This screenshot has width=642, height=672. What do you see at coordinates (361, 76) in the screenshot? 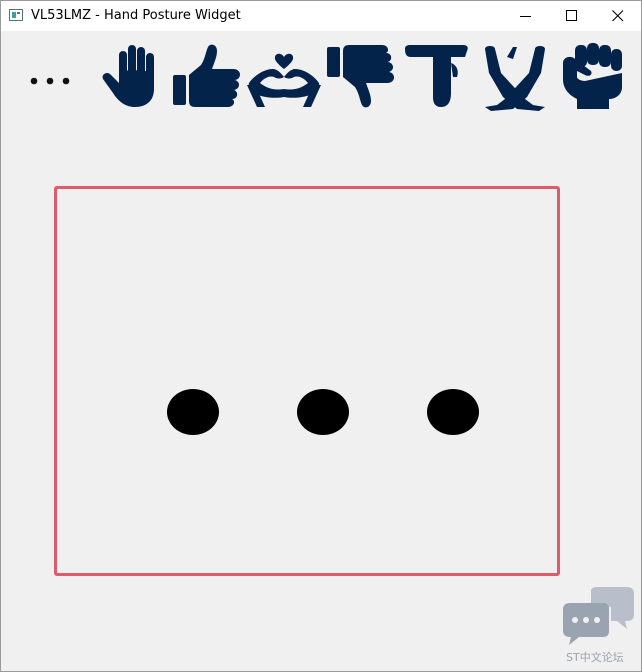
I see `thumbs-down-icon` at bounding box center [361, 76].